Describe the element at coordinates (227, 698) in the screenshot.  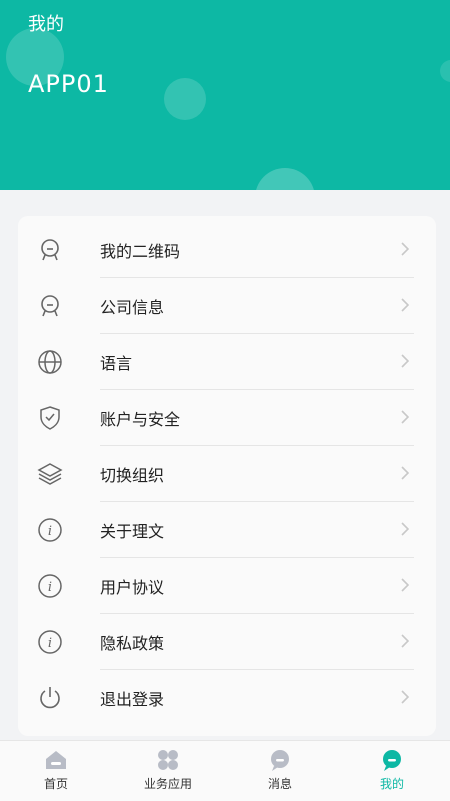
I see `menu-item-logout: 退出登录` at that location.